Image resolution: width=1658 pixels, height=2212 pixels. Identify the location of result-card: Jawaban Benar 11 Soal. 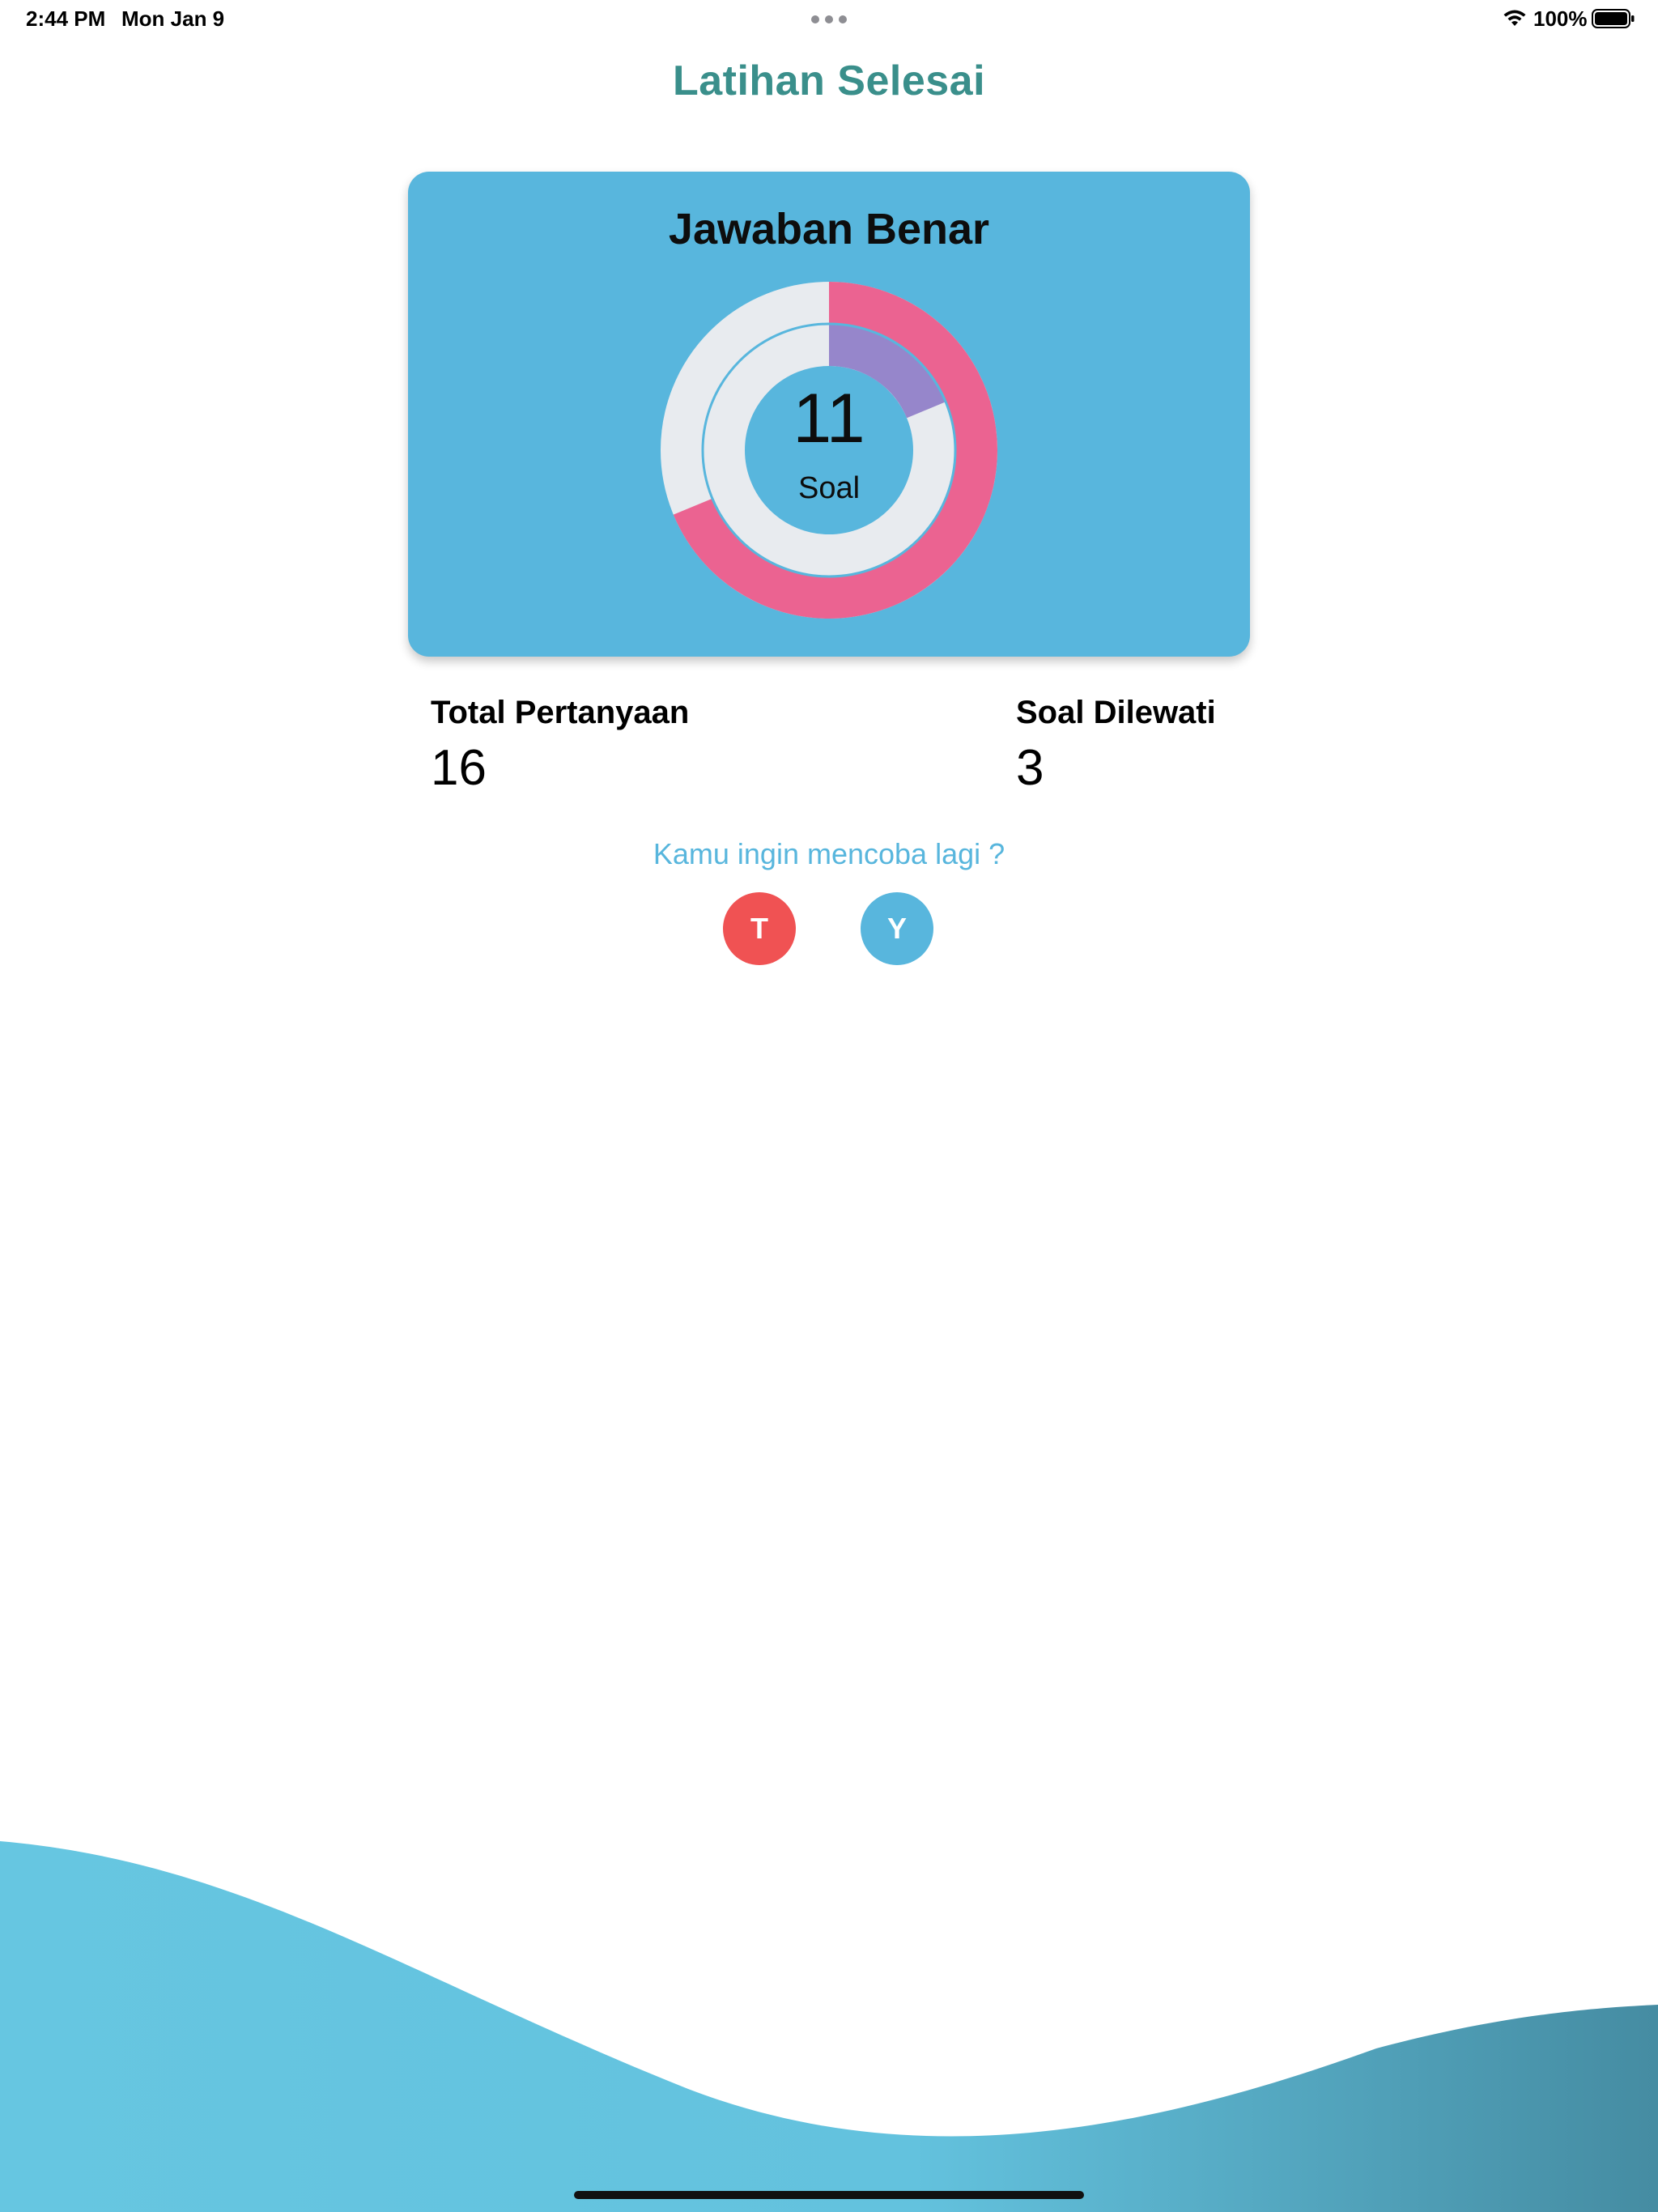
(829, 414).